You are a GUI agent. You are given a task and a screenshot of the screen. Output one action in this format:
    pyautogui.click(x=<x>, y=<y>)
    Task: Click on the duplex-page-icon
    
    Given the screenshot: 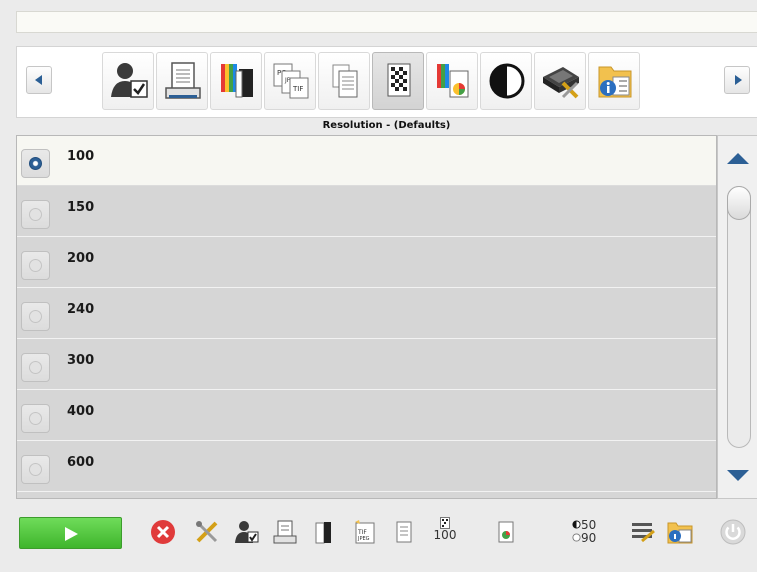 What is the action you would take?
    pyautogui.click(x=323, y=532)
    